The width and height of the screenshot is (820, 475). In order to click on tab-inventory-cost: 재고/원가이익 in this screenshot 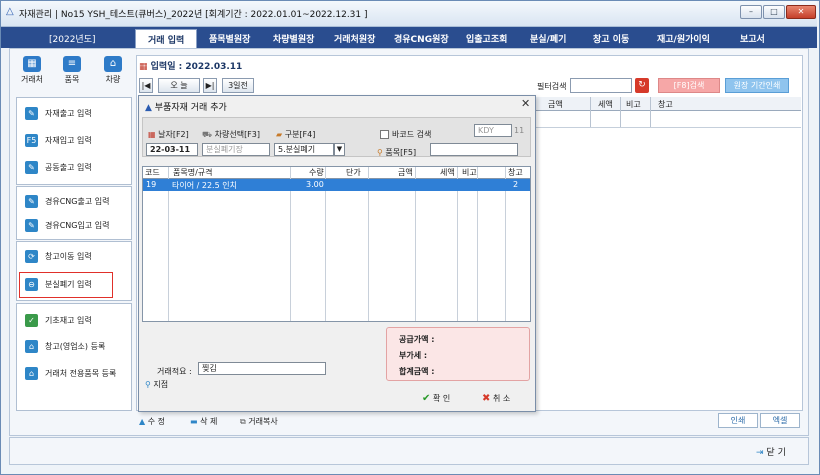, I will do `click(683, 38)`.